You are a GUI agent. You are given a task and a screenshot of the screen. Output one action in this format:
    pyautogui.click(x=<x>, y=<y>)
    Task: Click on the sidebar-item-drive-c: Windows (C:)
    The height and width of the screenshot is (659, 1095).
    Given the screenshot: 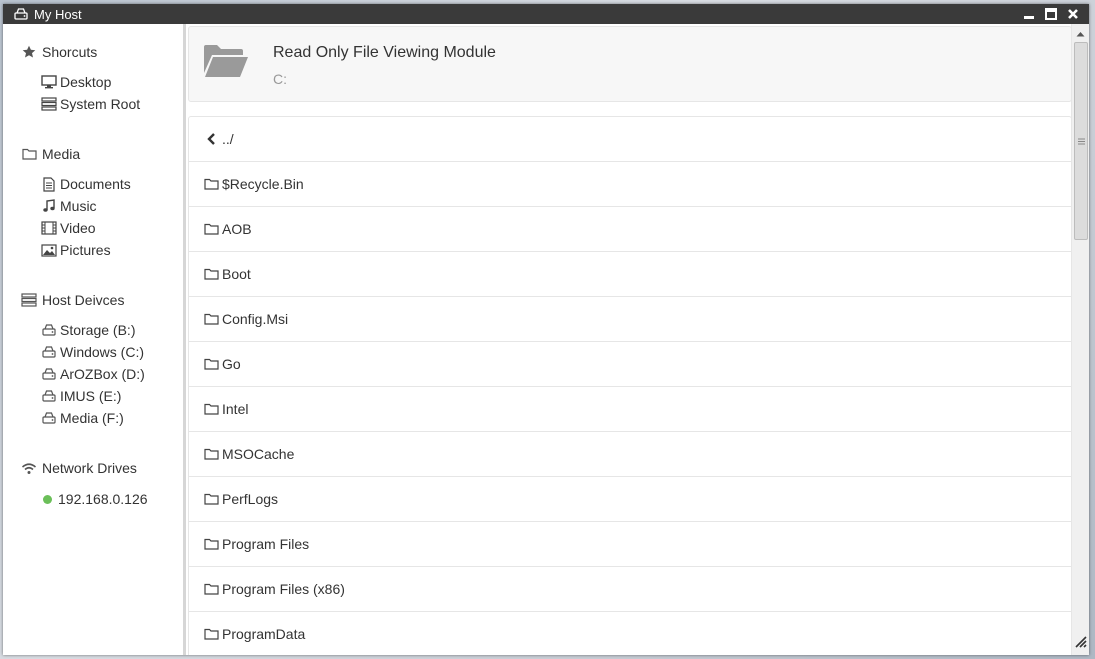 What is the action you would take?
    pyautogui.click(x=93, y=352)
    